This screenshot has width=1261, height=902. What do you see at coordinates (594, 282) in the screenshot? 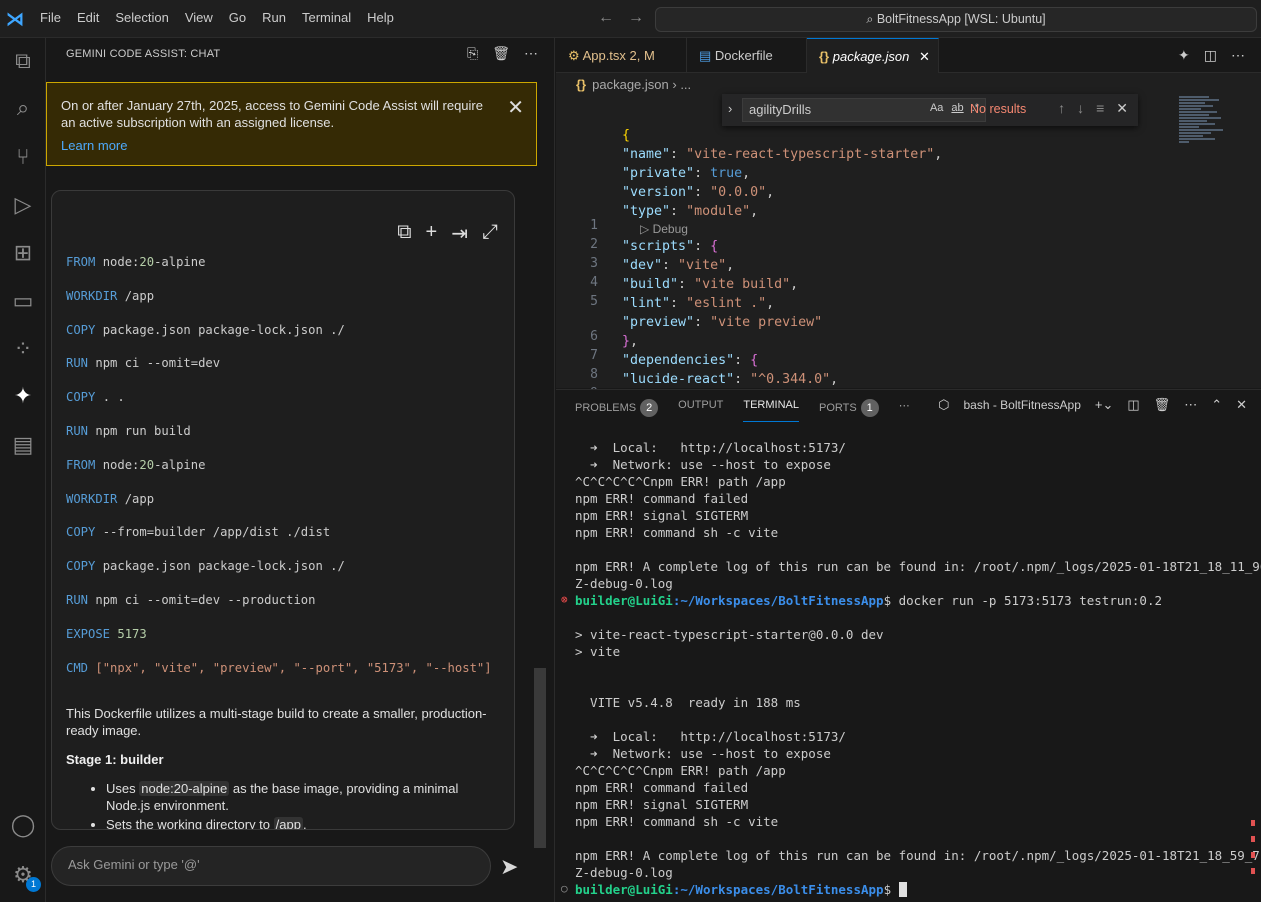
I see `line-number: 4` at bounding box center [594, 282].